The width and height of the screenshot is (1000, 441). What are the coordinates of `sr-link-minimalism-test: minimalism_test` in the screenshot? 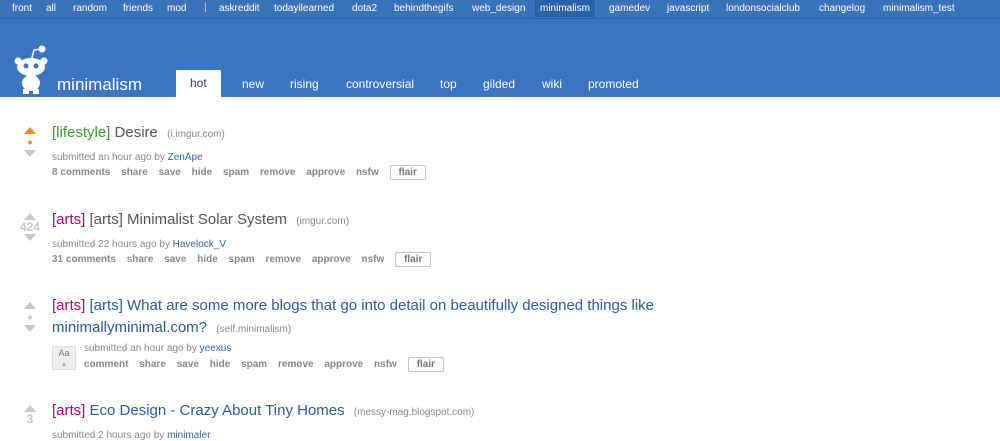 It's located at (919, 8).